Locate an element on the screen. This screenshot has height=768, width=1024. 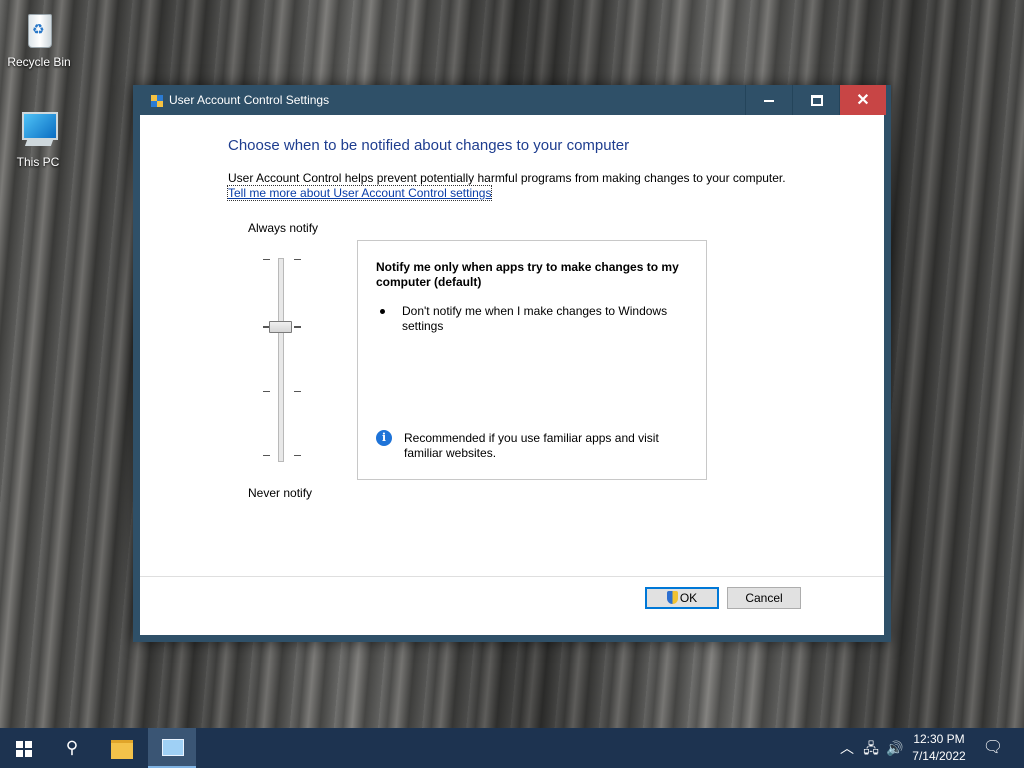
ok-button: OK is located at coordinates (682, 598).